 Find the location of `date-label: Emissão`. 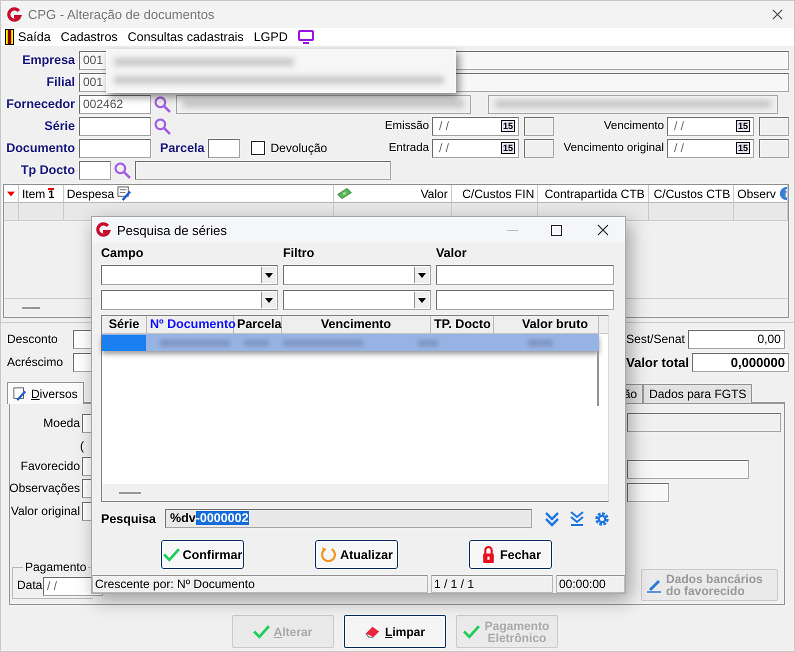

date-label: Emissão is located at coordinates (406, 126).